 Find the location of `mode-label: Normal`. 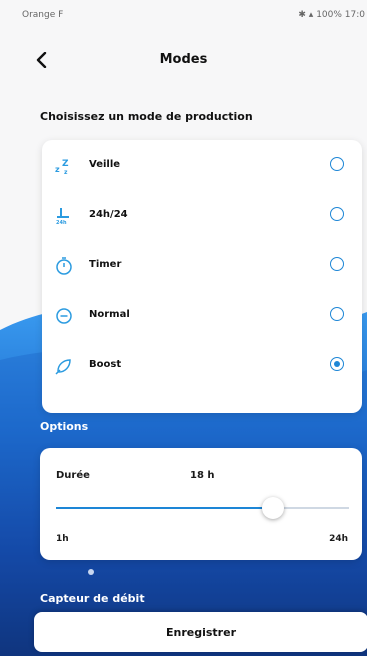

mode-label: Normal is located at coordinates (109, 314).